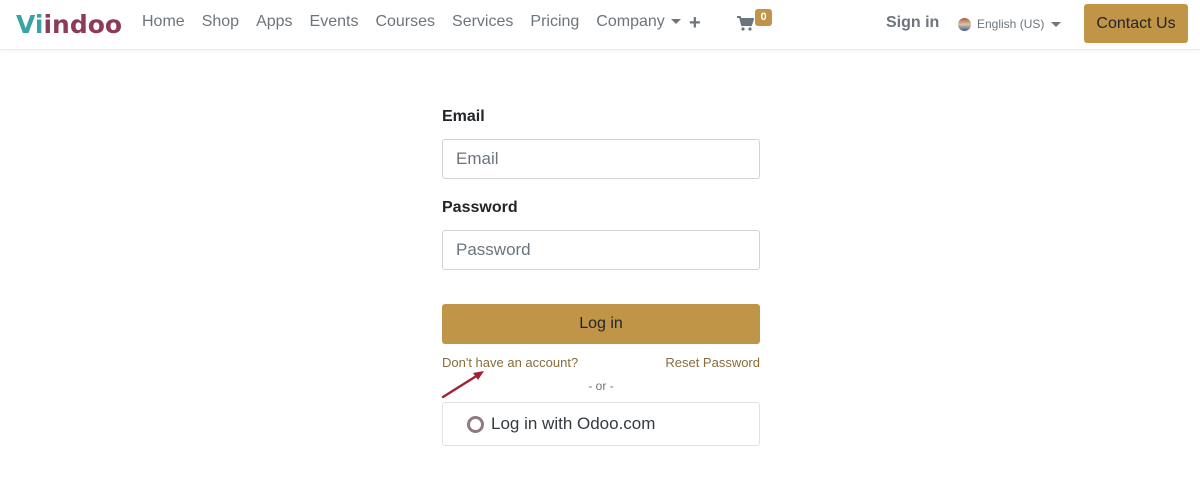 Image resolution: width=1200 pixels, height=480 pixels. What do you see at coordinates (405, 22) in the screenshot?
I see `nav-courses: Courses` at bounding box center [405, 22].